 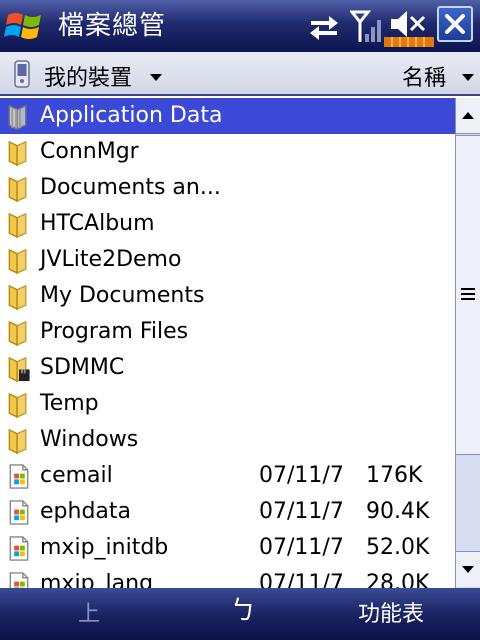 What do you see at coordinates (227, 332) in the screenshot?
I see `list-item: Program Files` at bounding box center [227, 332].